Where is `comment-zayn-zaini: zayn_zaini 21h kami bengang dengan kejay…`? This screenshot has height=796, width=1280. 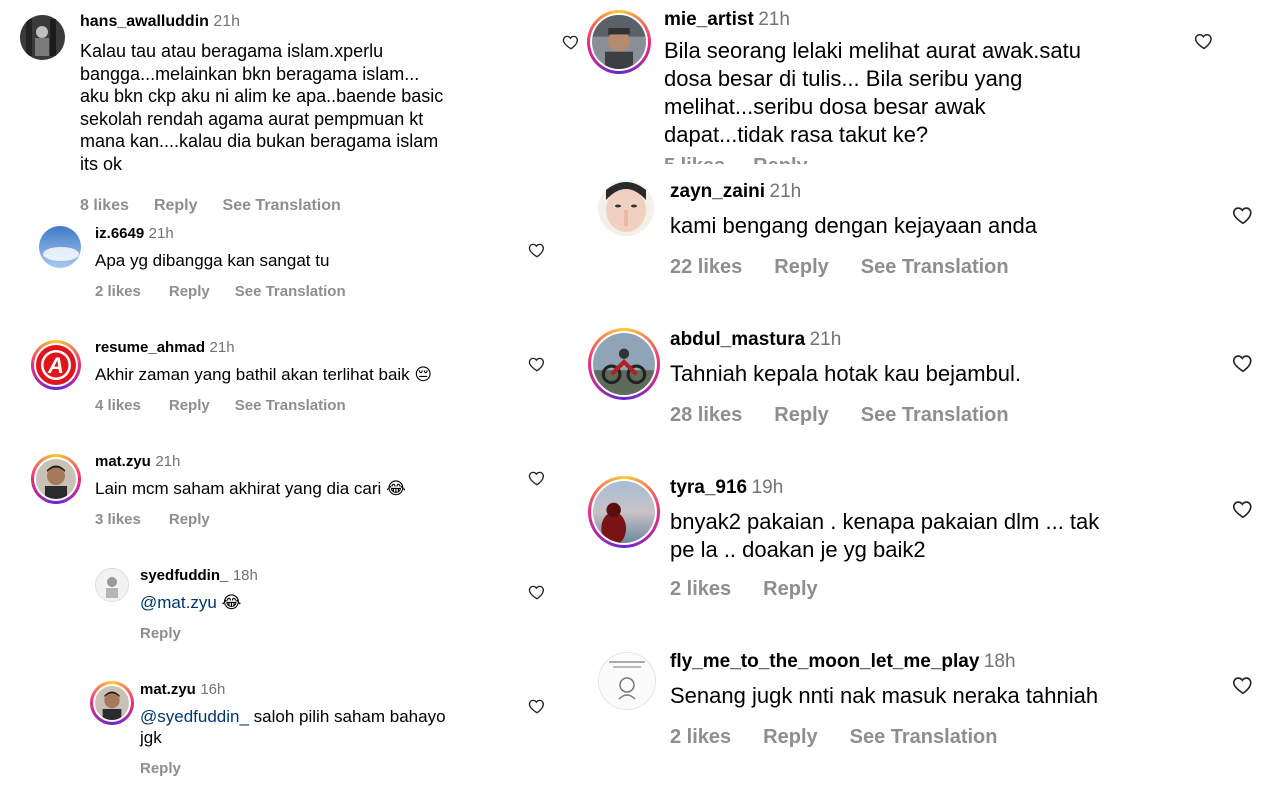 comment-zayn-zaini: zayn_zaini 21h kami bengang dengan kejay… is located at coordinates (929, 235).